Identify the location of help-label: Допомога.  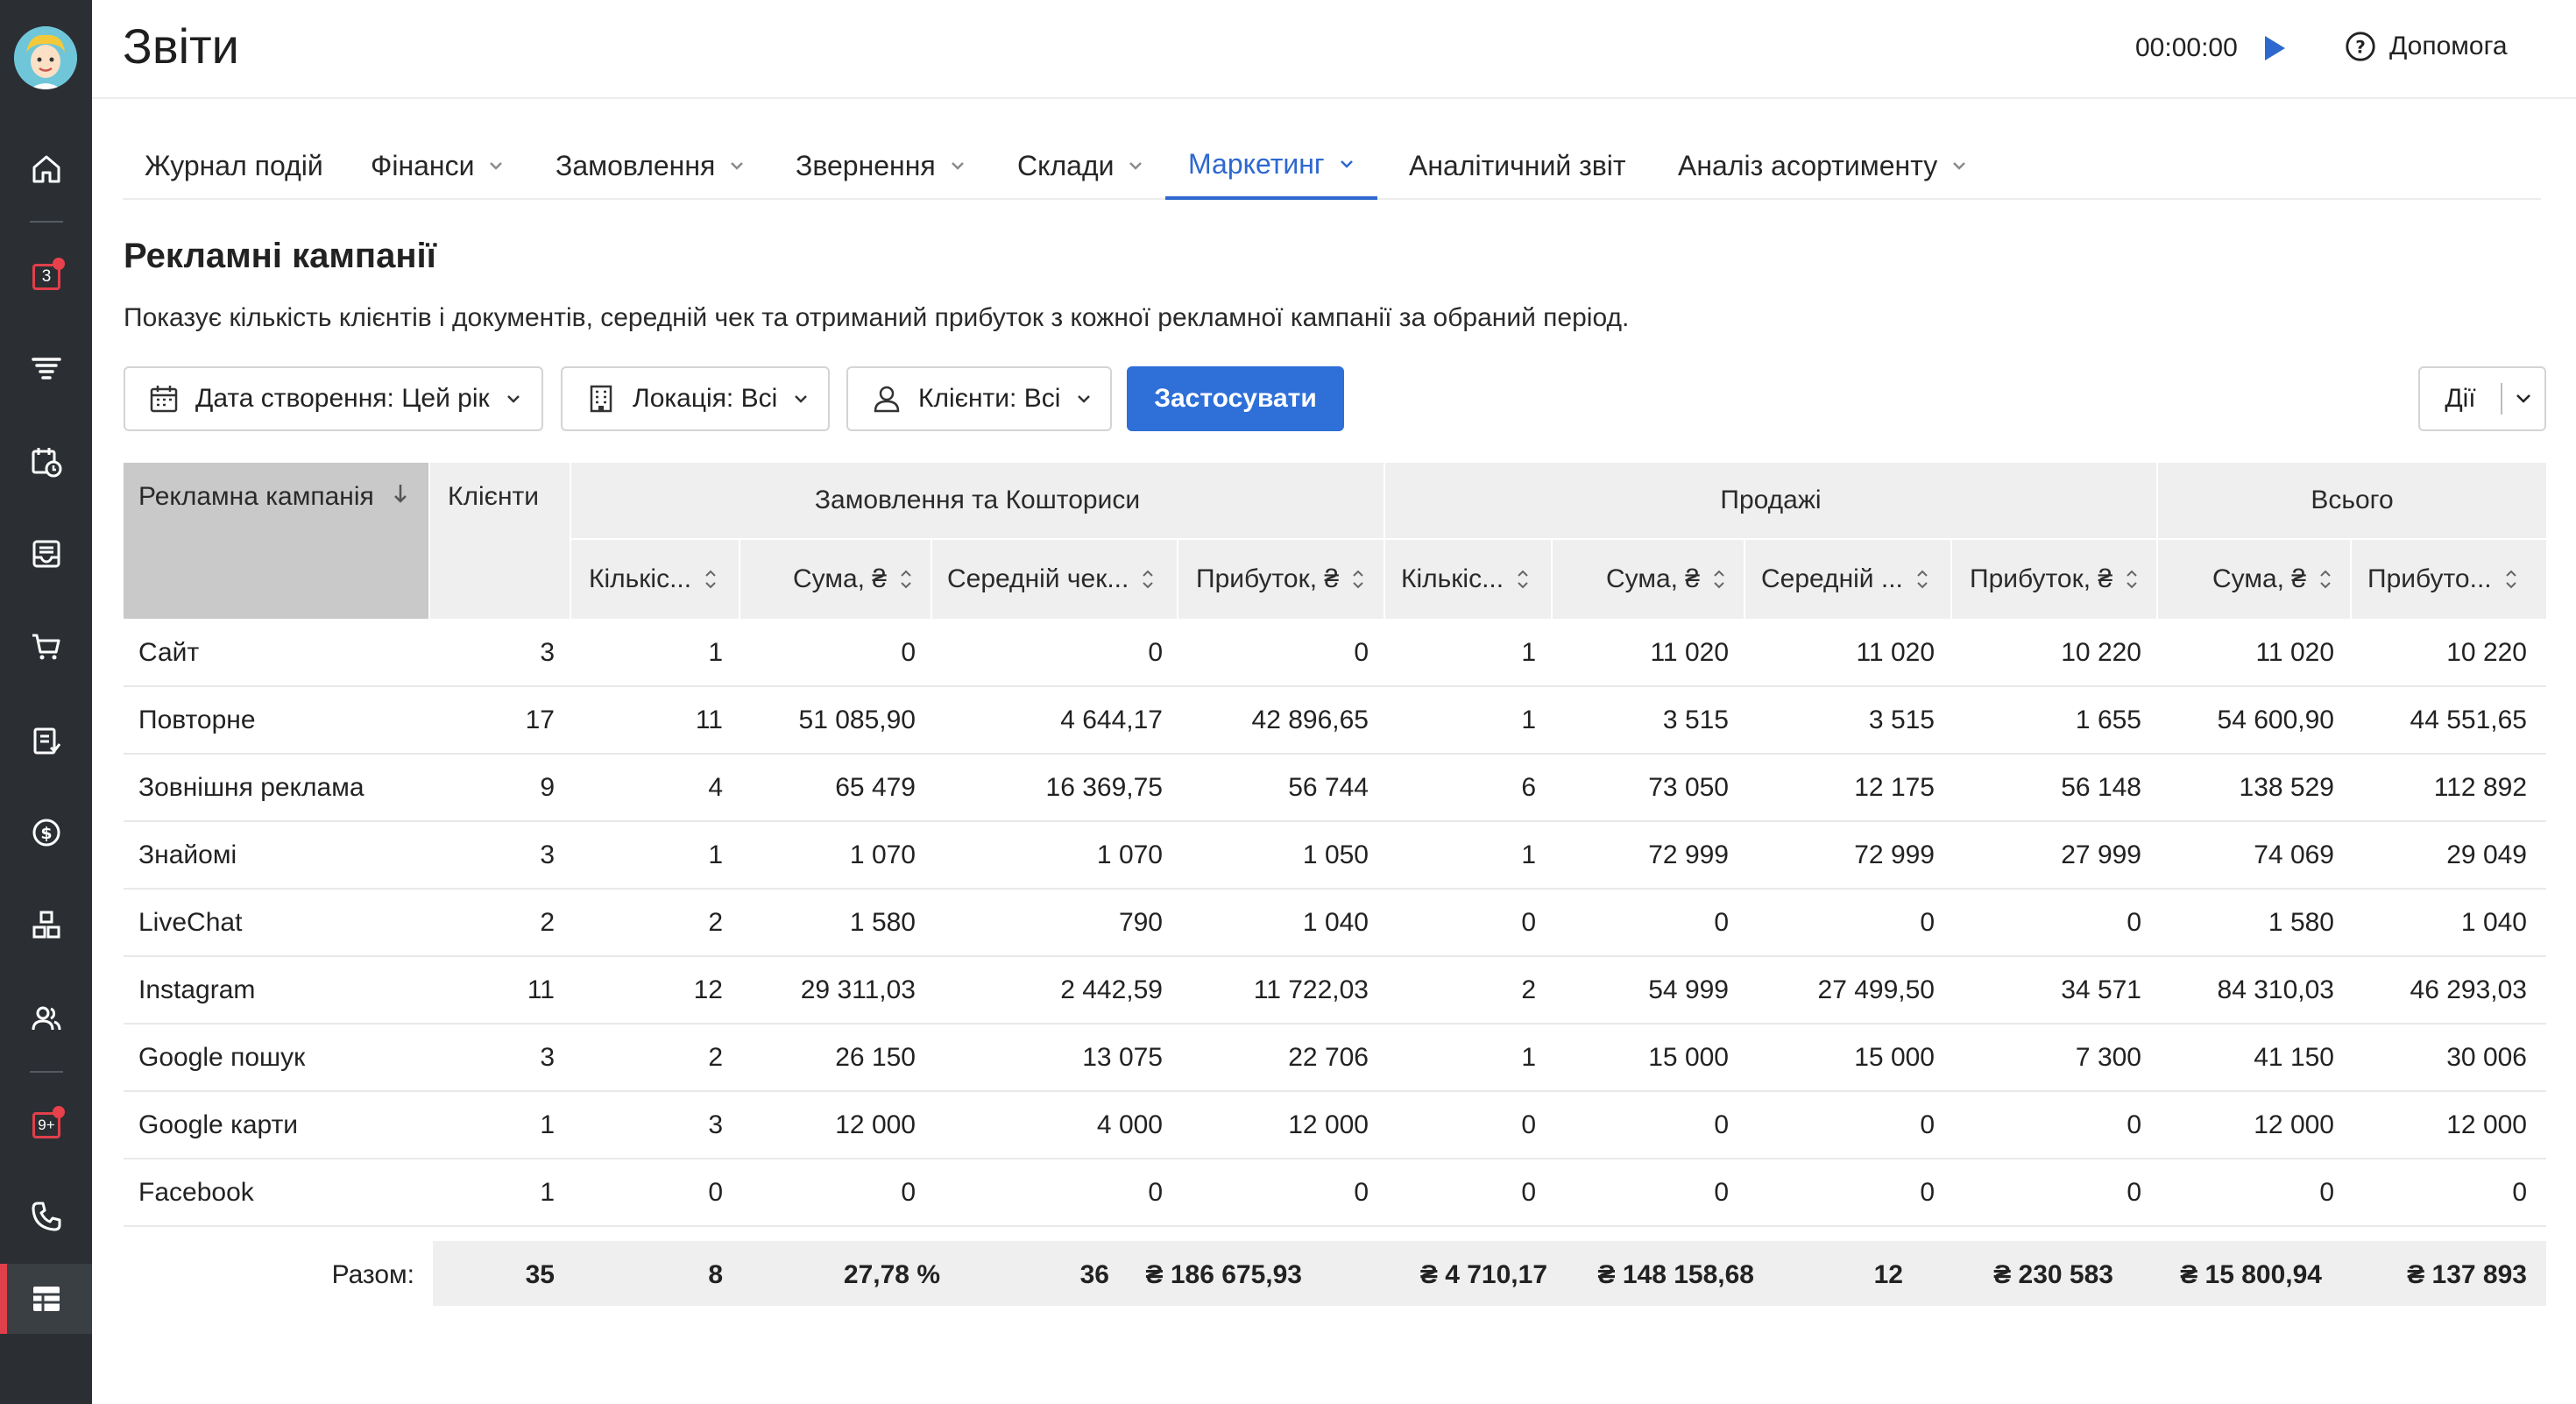
(2448, 46).